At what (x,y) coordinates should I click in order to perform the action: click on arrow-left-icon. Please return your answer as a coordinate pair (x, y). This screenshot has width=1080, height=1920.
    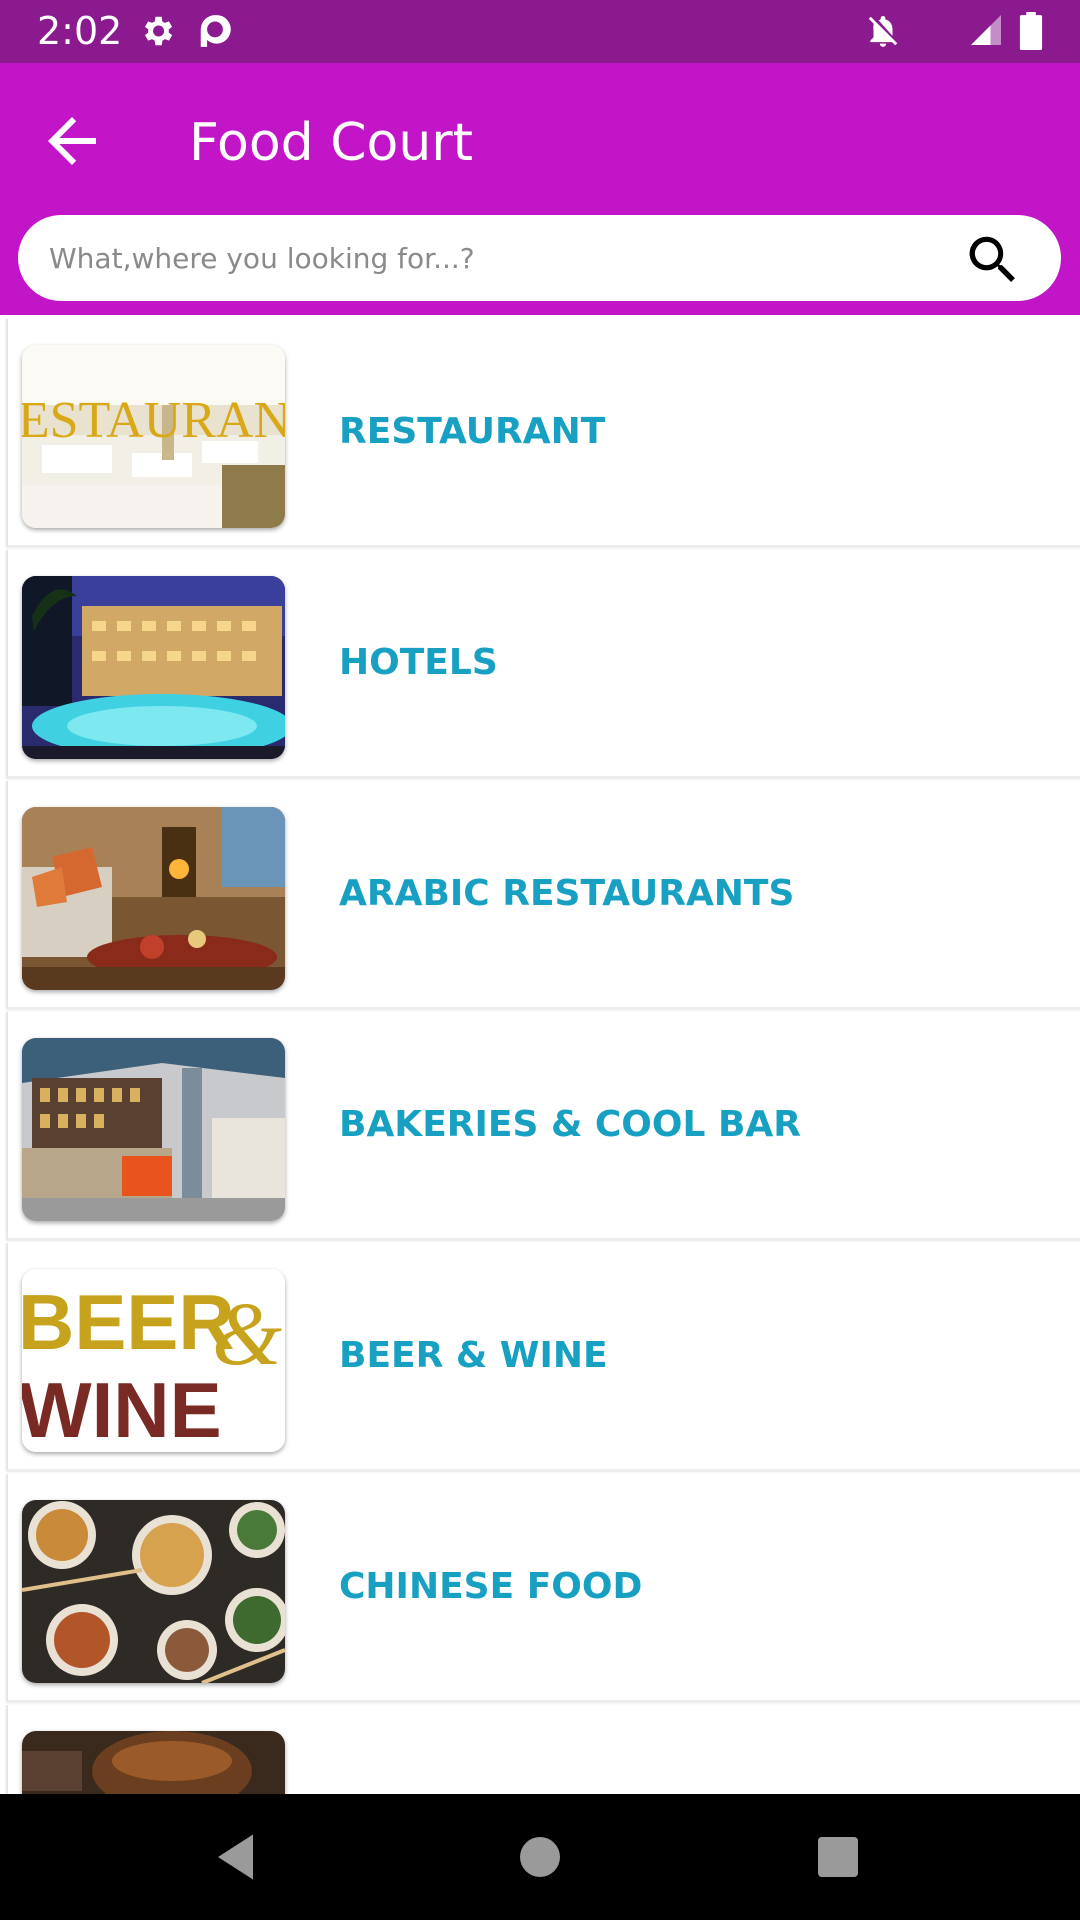
    Looking at the image, I should click on (72, 141).